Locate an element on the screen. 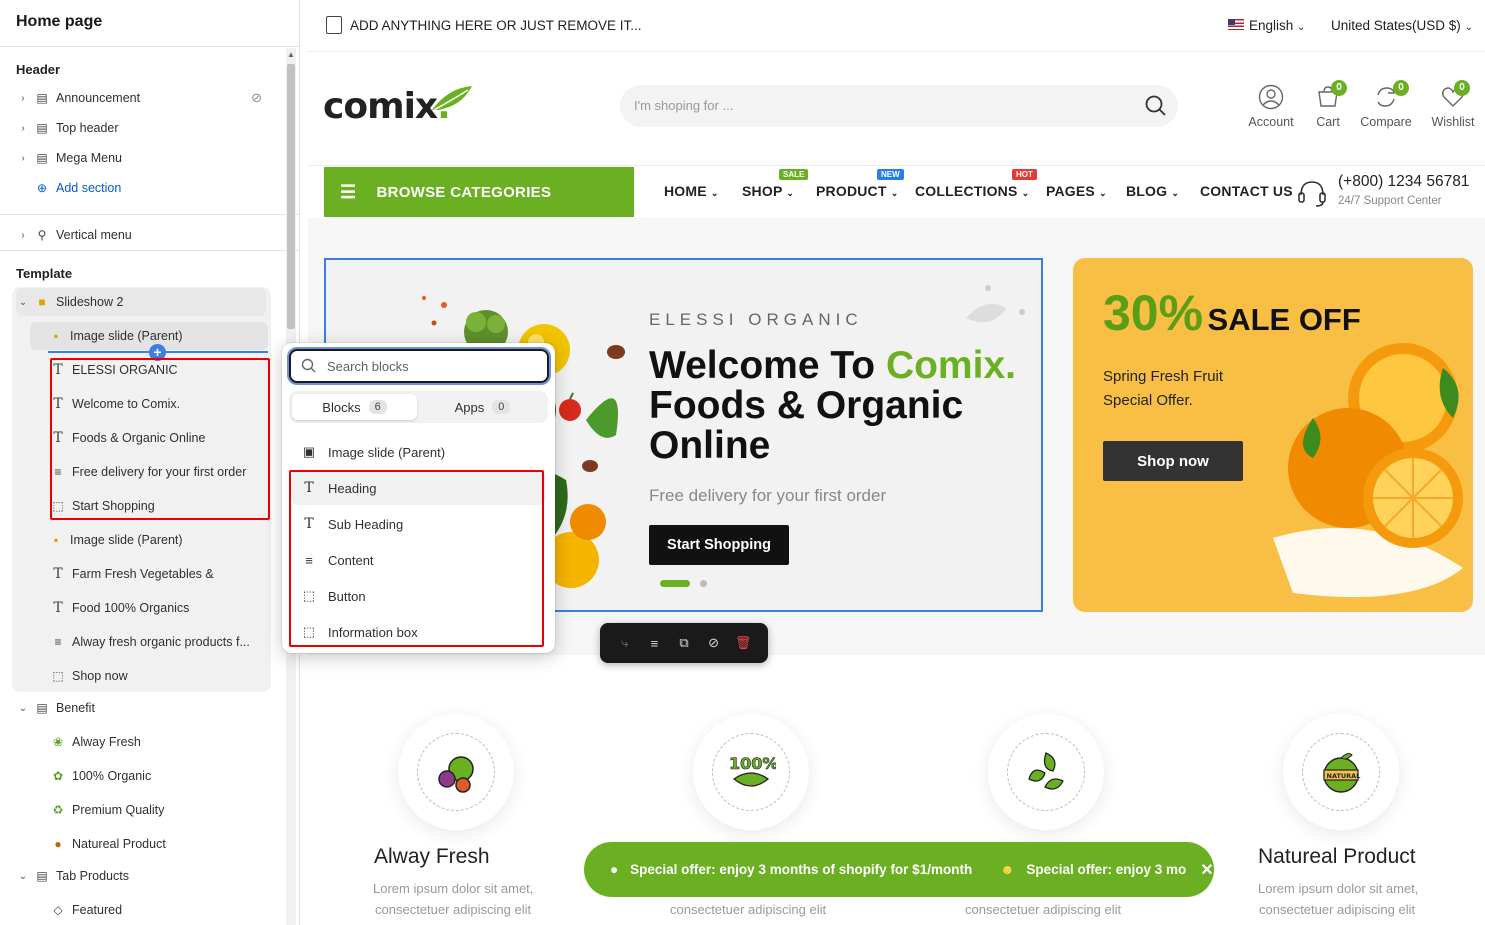  emoji-icon: ● is located at coordinates (614, 869).